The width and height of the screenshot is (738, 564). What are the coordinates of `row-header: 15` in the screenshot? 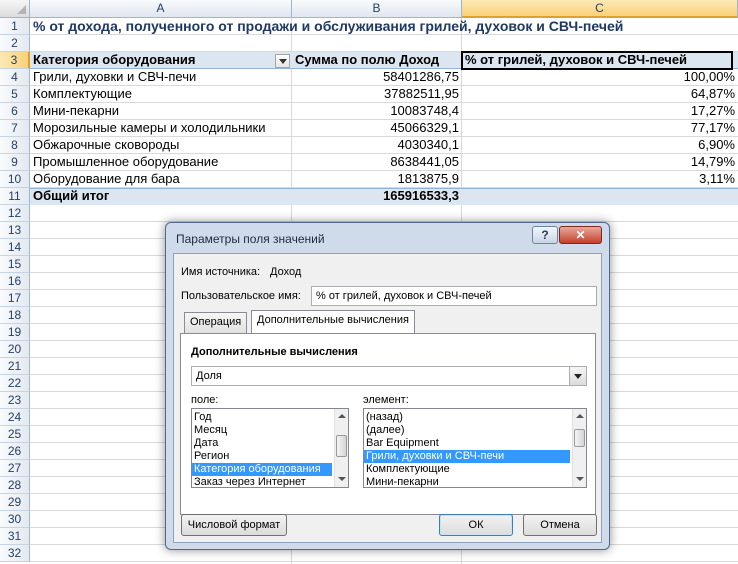 It's located at (15, 264).